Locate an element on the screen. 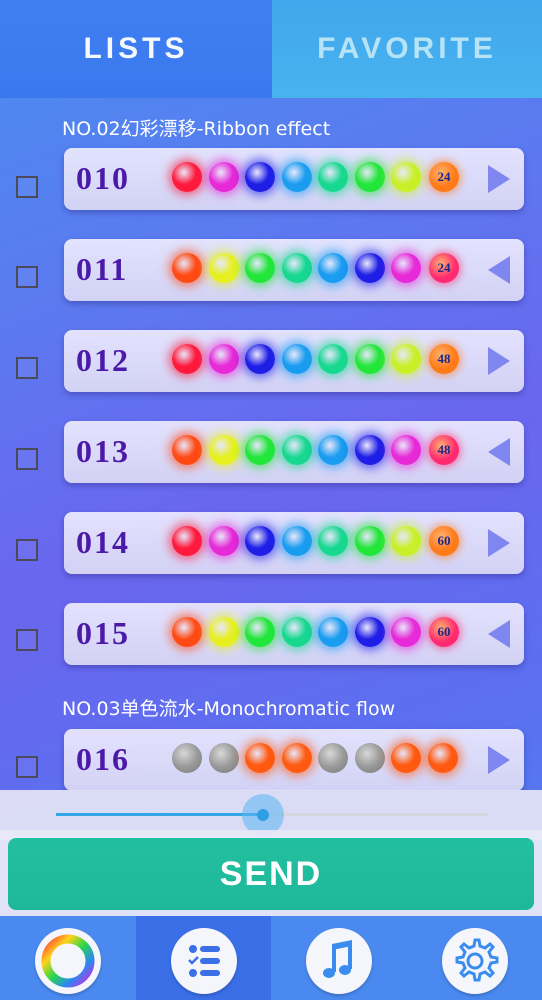 This screenshot has width=542, height=1000. tab-favorite: FAVORITE is located at coordinates (407, 49).